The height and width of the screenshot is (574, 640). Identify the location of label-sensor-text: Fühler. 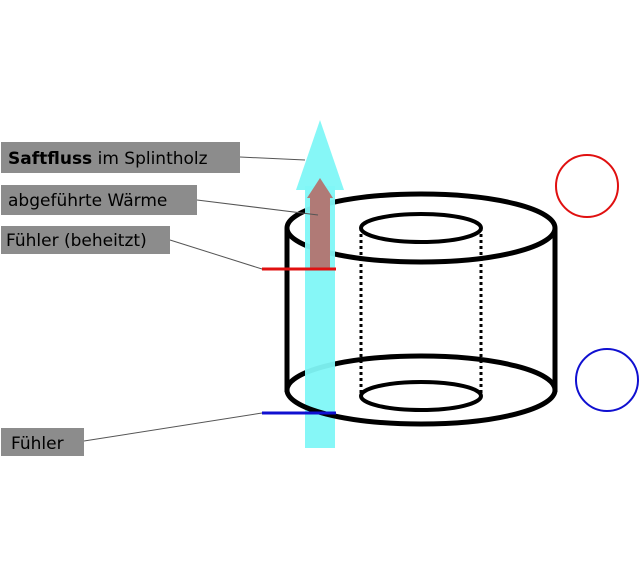
(37, 444).